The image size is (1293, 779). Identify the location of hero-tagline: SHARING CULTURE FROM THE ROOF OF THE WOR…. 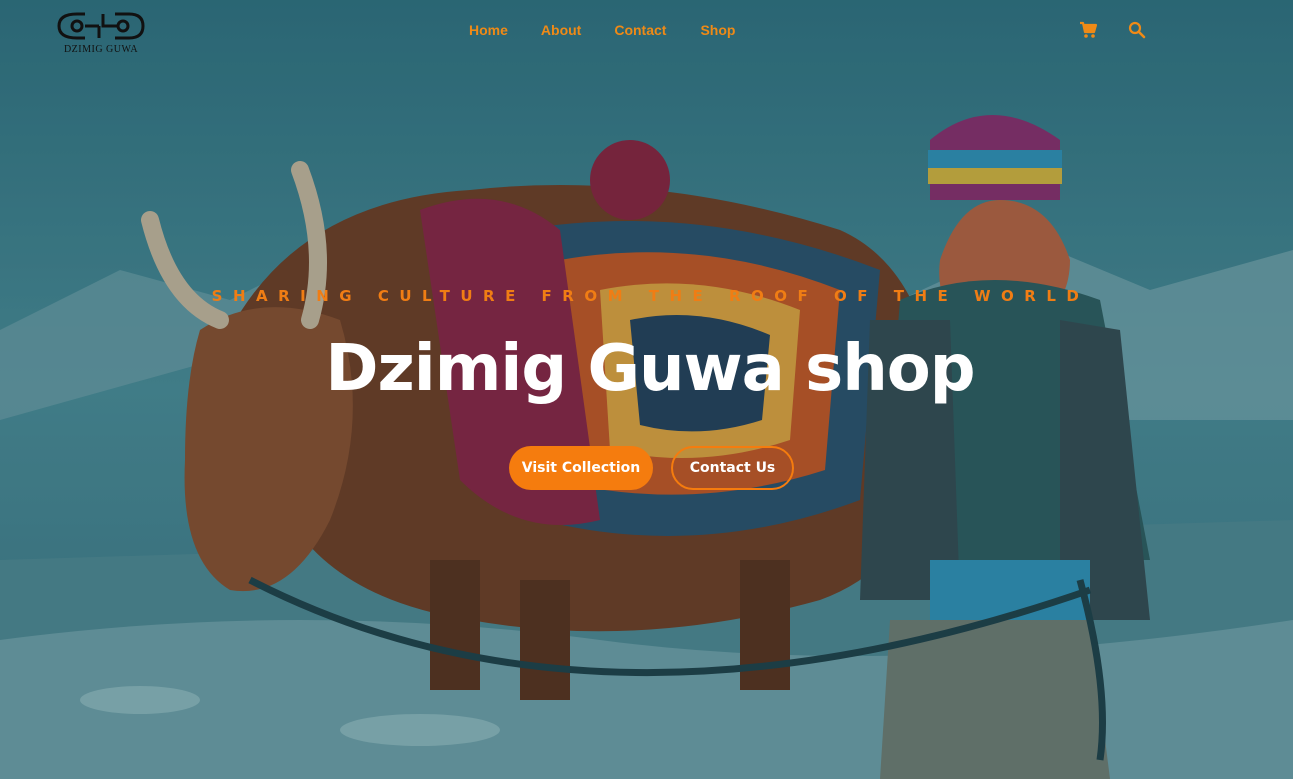
(650, 296).